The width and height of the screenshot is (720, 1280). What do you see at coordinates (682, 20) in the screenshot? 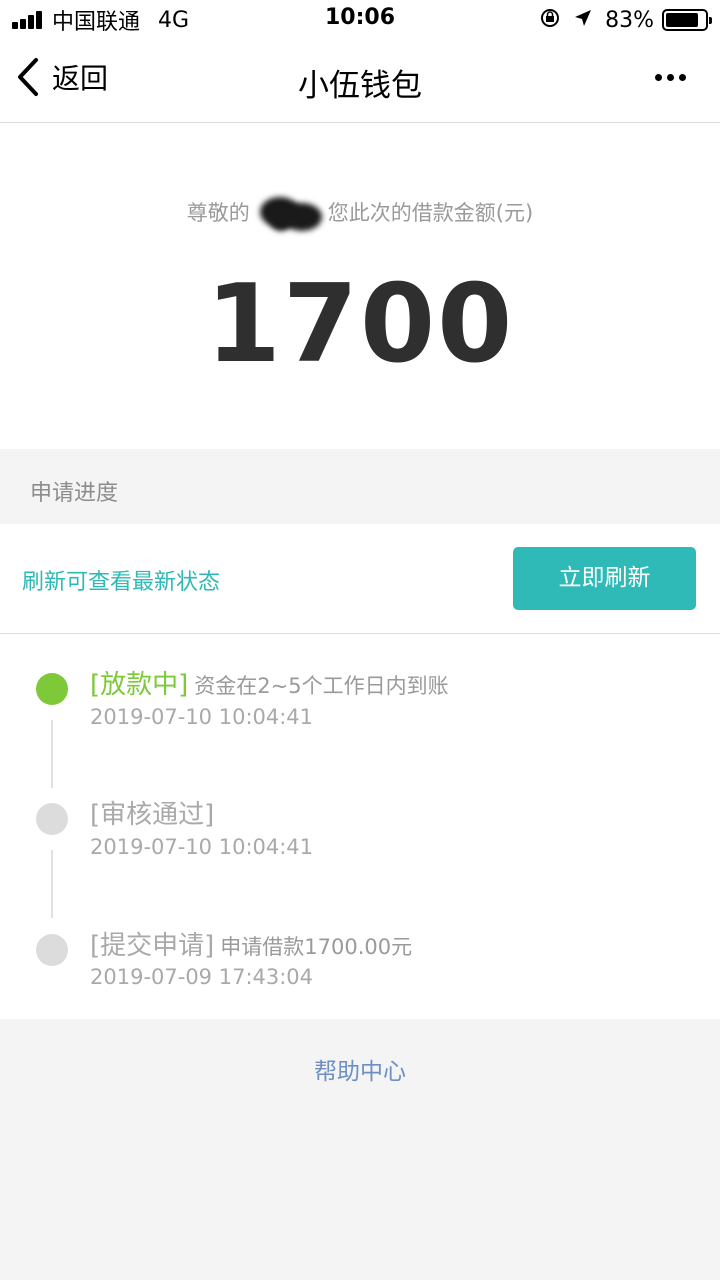
I see `battery-fill` at bounding box center [682, 20].